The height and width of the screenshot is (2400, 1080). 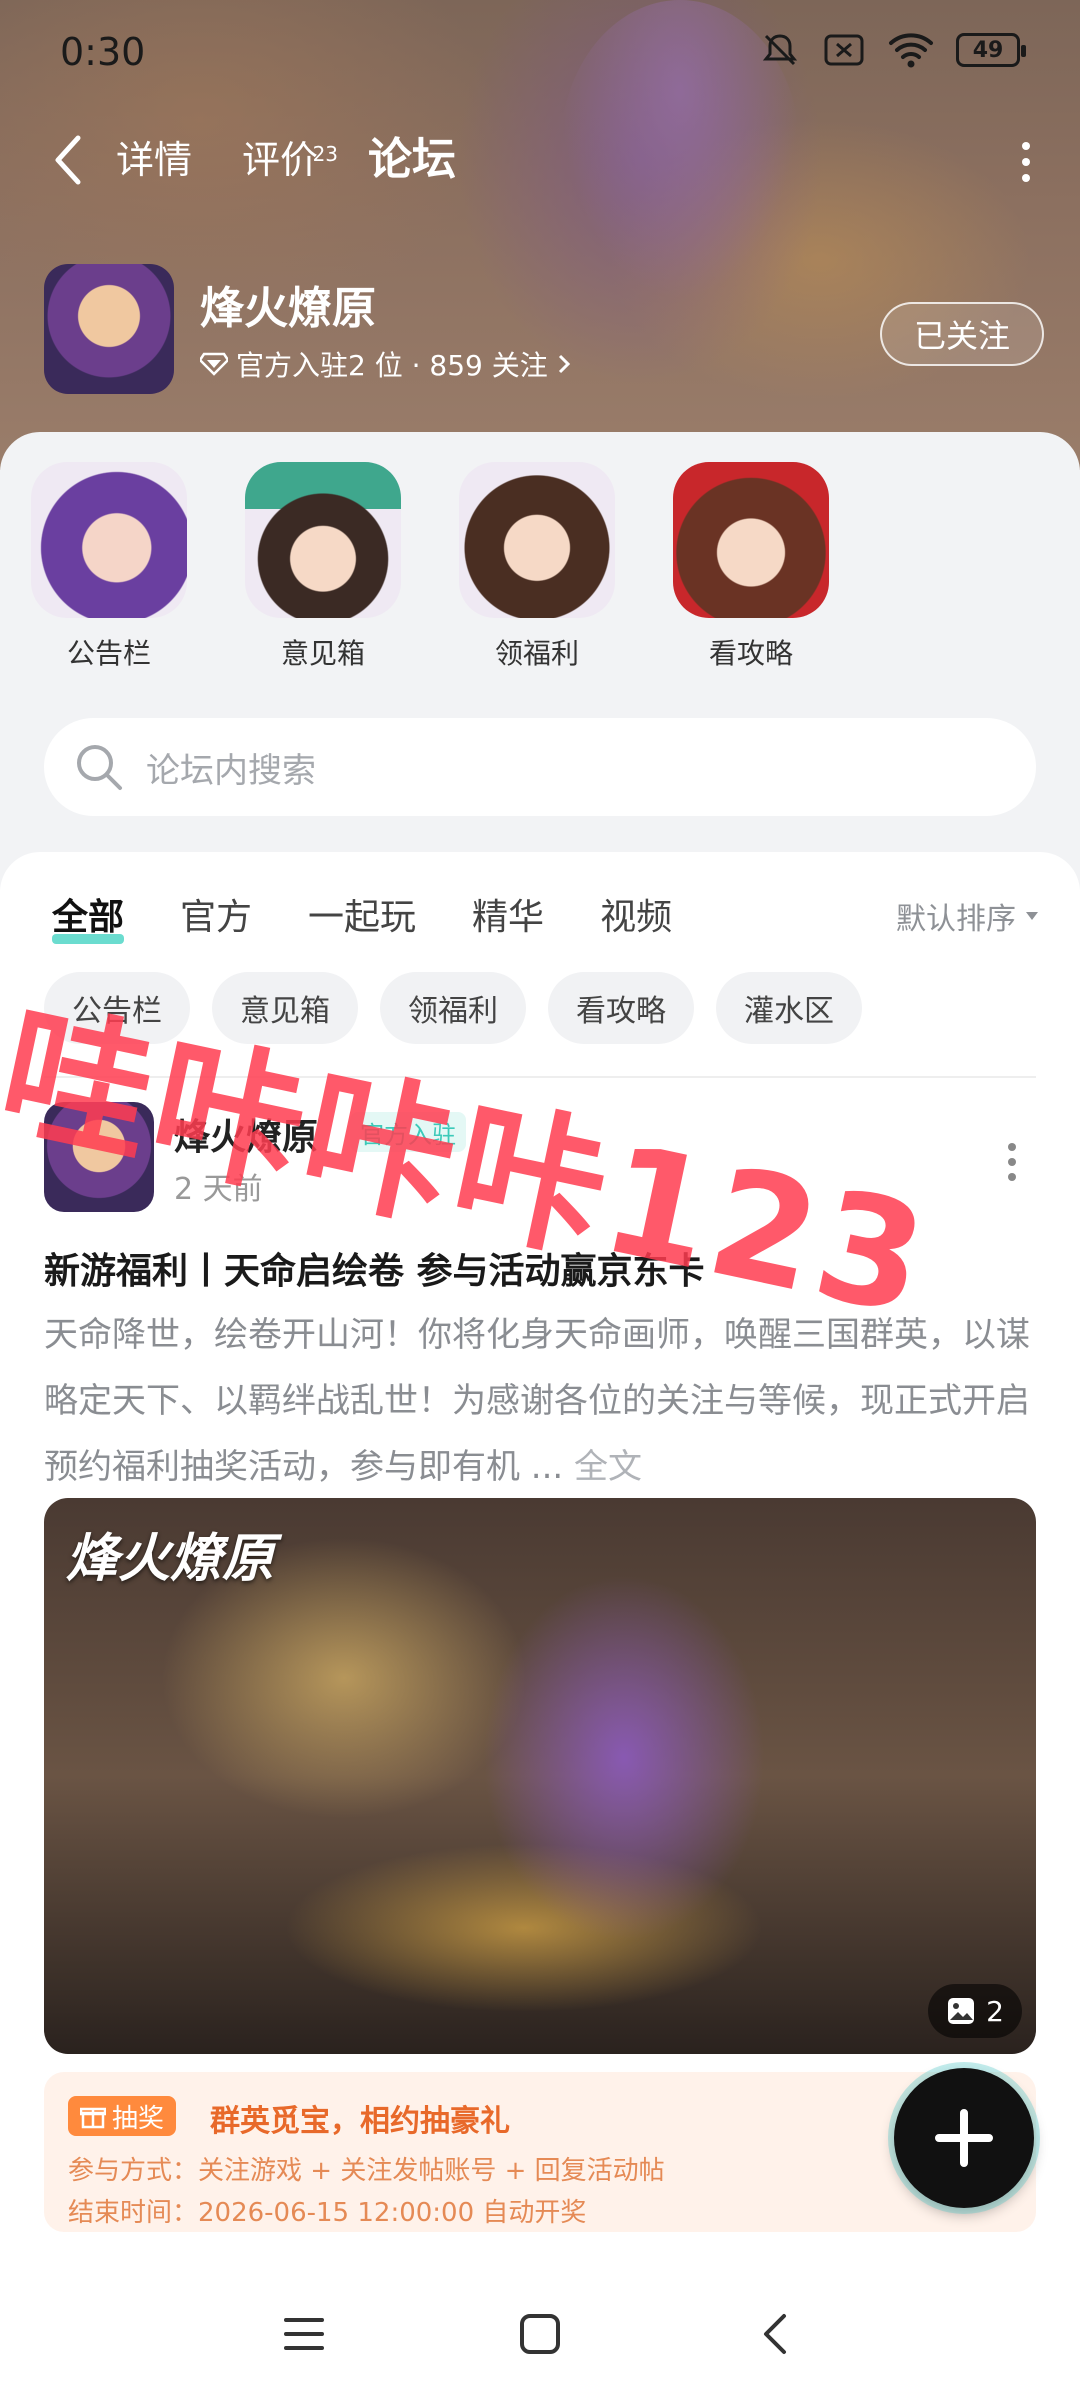 What do you see at coordinates (109, 329) in the screenshot?
I see `game-avatar` at bounding box center [109, 329].